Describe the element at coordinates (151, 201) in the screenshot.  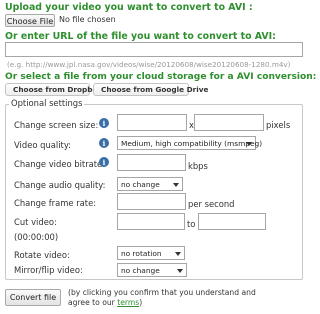
I see `frame-rate-input` at that location.